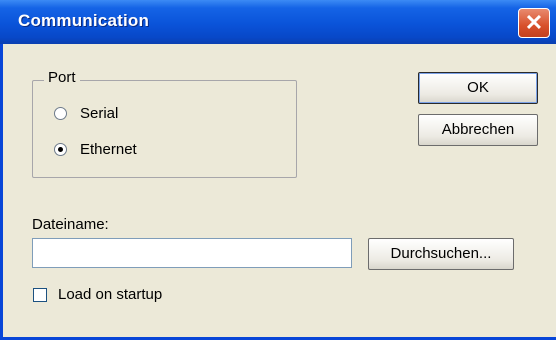 The height and width of the screenshot is (340, 556). I want to click on window-title: Communication, so click(84, 20).